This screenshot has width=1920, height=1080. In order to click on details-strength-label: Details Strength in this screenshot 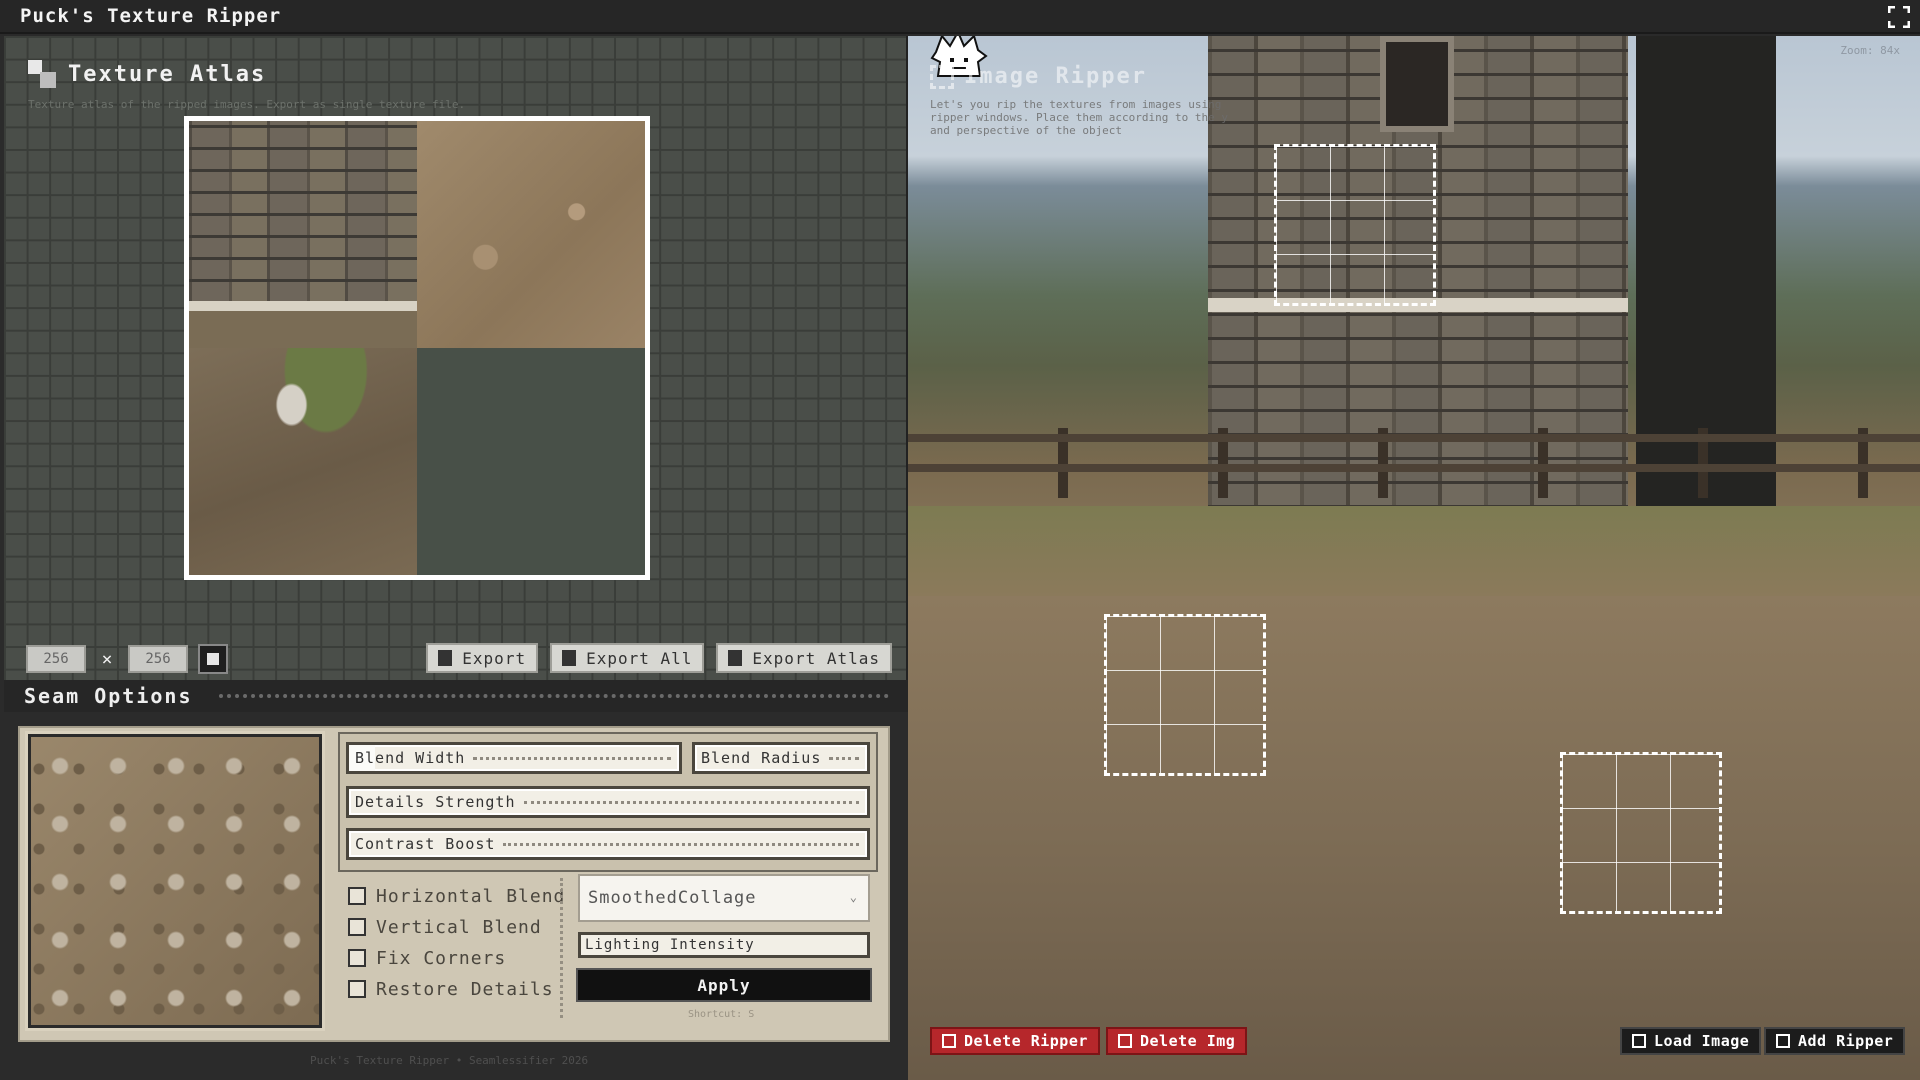, I will do `click(435, 802)`.